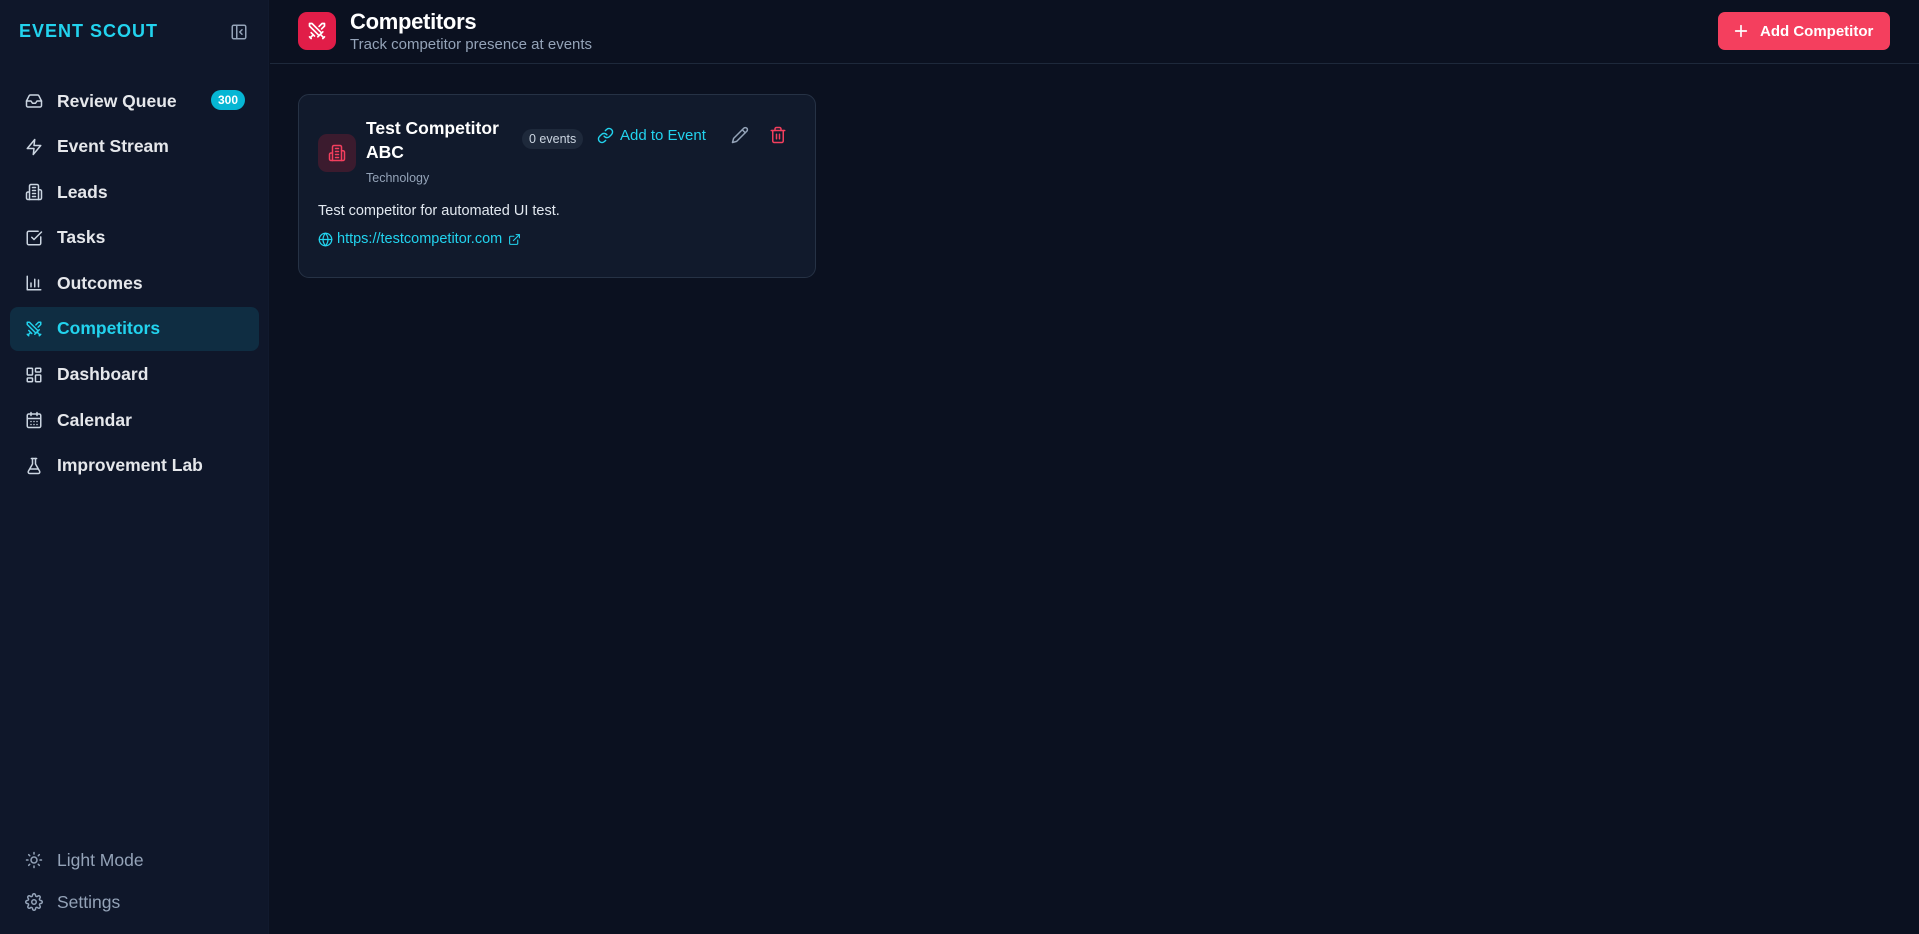 The image size is (1919, 934). What do you see at coordinates (109, 328) in the screenshot?
I see `sidebar-item-label: Competitors` at bounding box center [109, 328].